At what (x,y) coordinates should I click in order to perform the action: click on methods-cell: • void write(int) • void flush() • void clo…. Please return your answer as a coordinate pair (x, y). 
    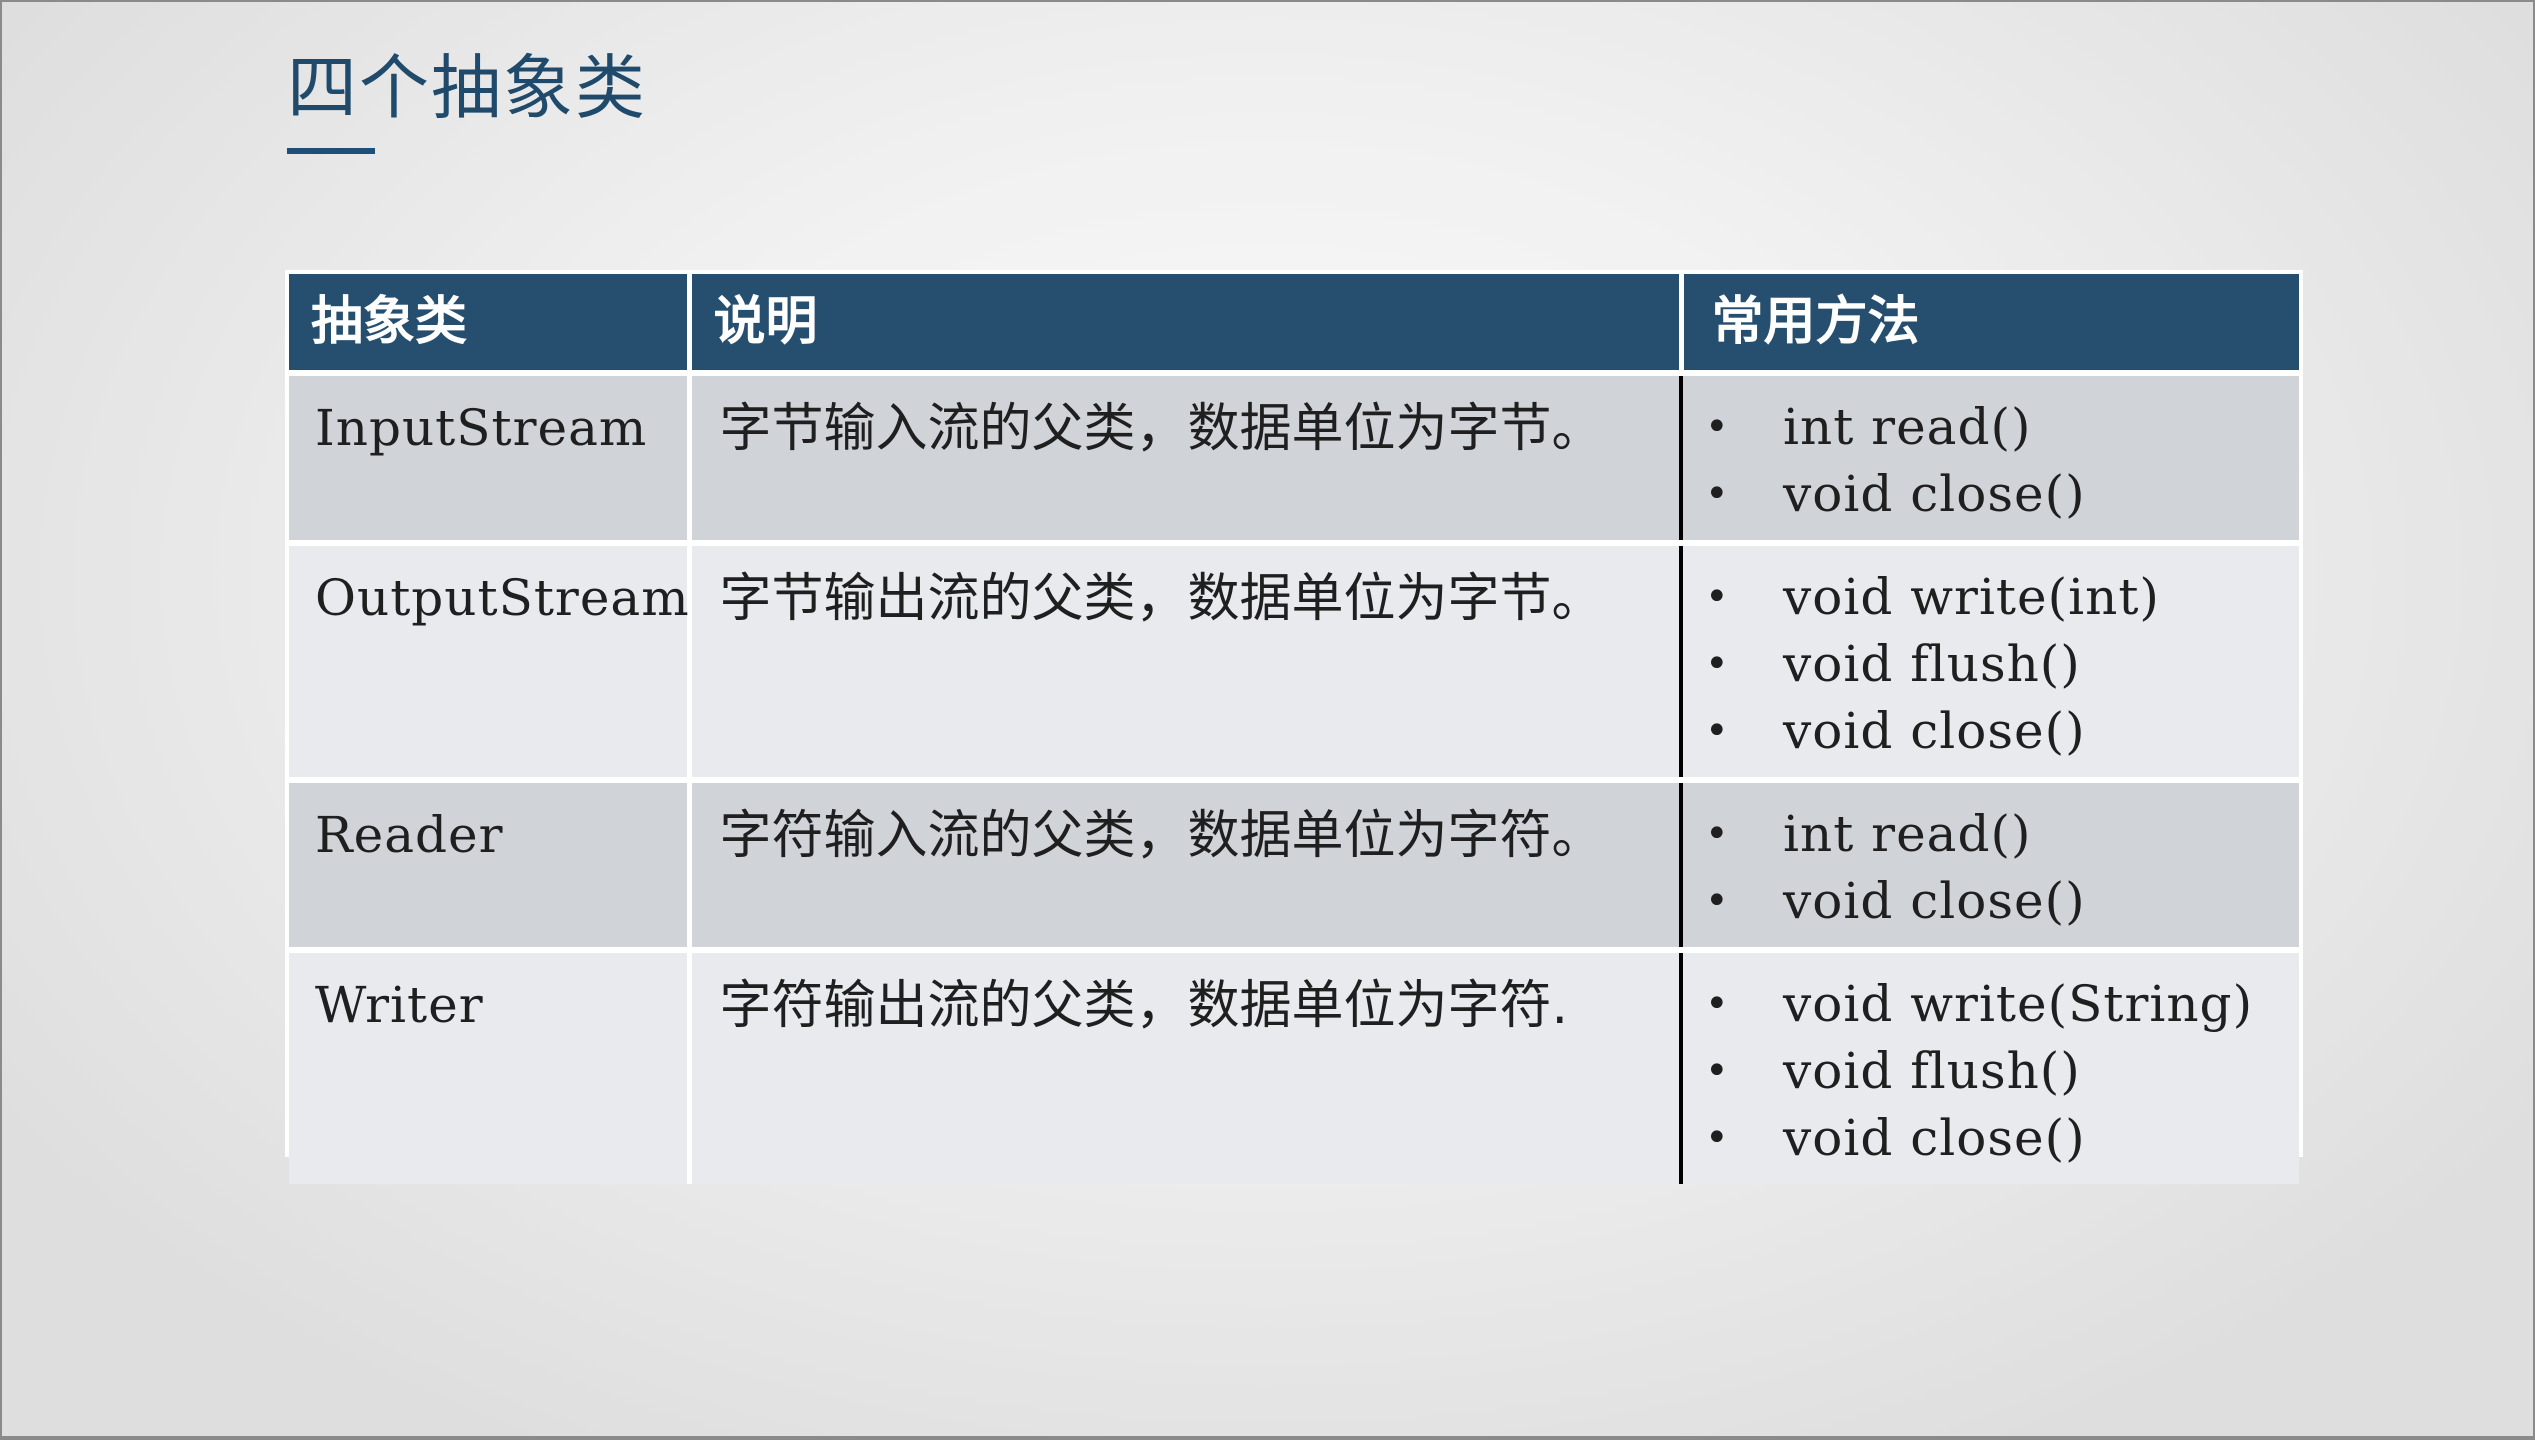
    Looking at the image, I should click on (1989, 660).